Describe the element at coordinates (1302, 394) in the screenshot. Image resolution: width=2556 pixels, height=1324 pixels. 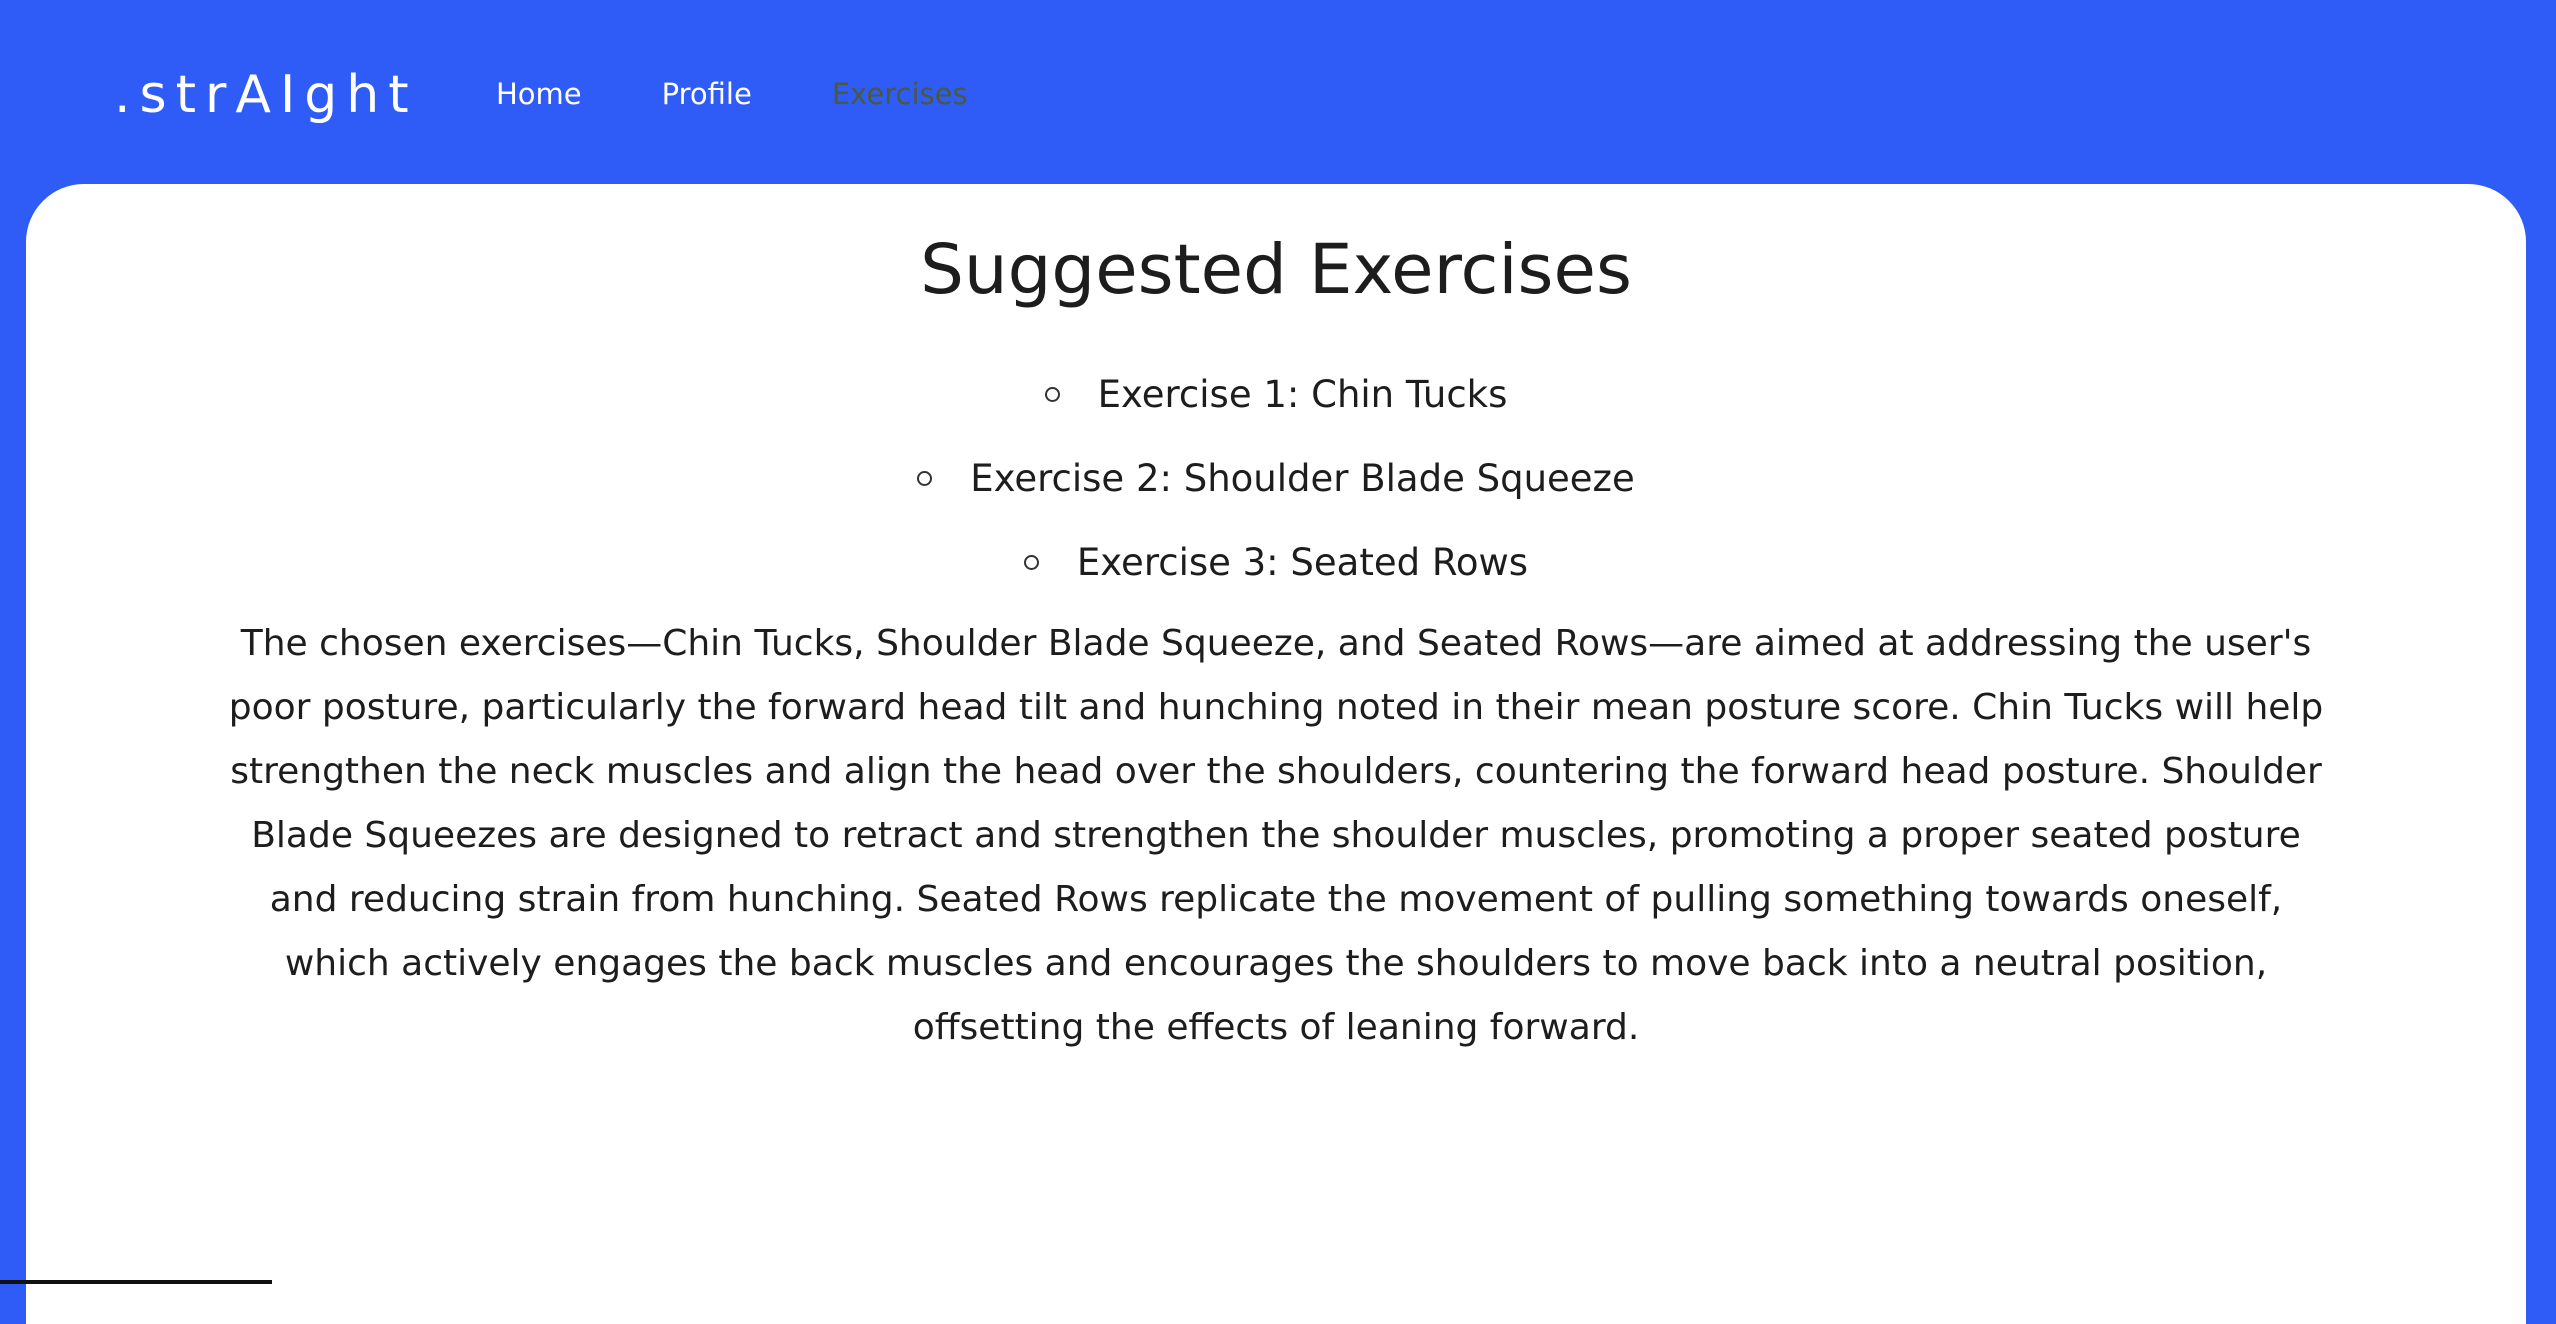
I see `exercise-label: Exercise 1: Chin Tucks` at that location.